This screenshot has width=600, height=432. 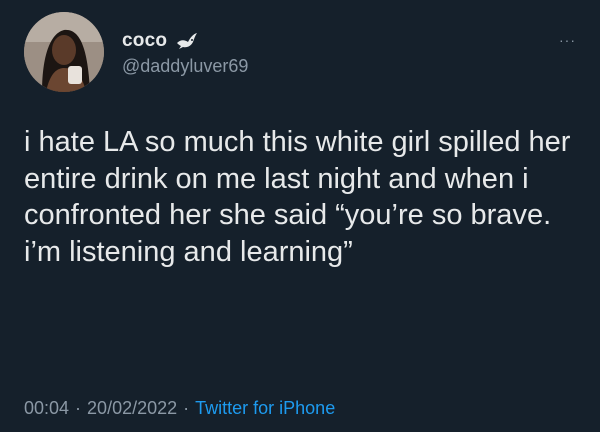 What do you see at coordinates (185, 53) in the screenshot?
I see `user-names: coco @daddyluver69` at bounding box center [185, 53].